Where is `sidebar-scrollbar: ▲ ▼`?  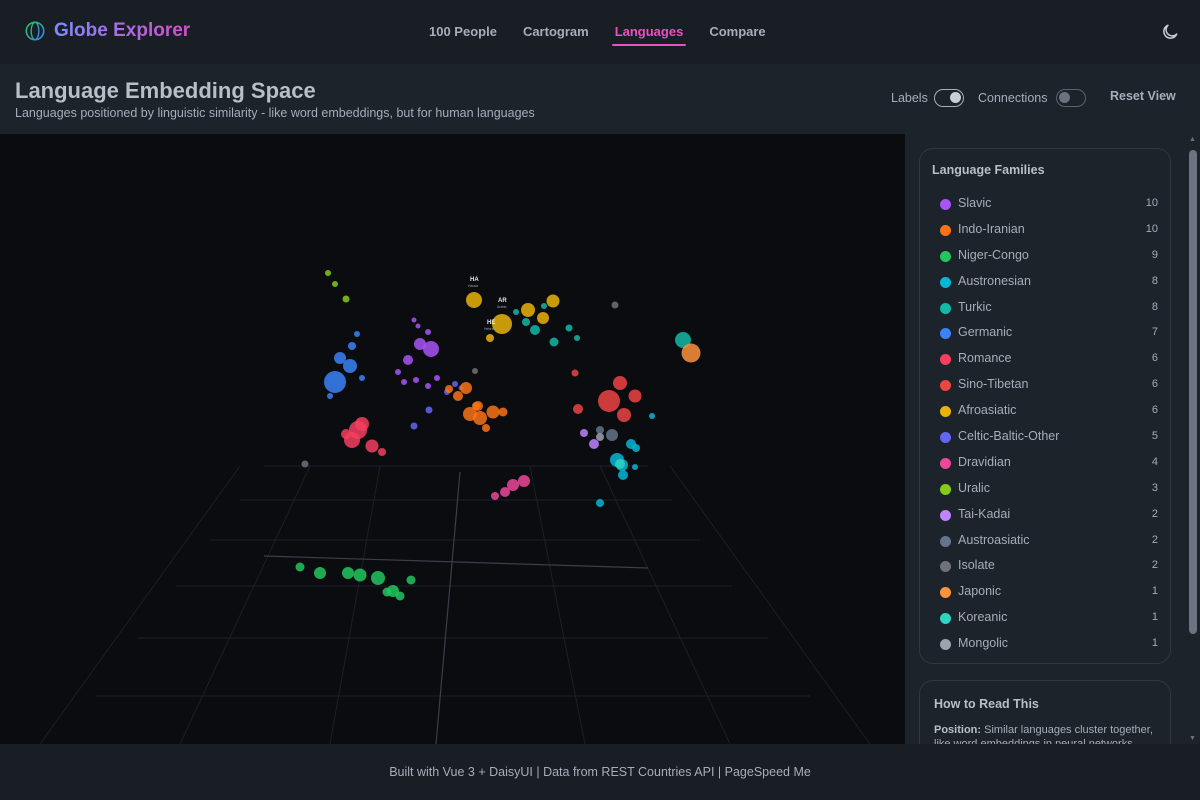 sidebar-scrollbar: ▲ ▼ is located at coordinates (1193, 439).